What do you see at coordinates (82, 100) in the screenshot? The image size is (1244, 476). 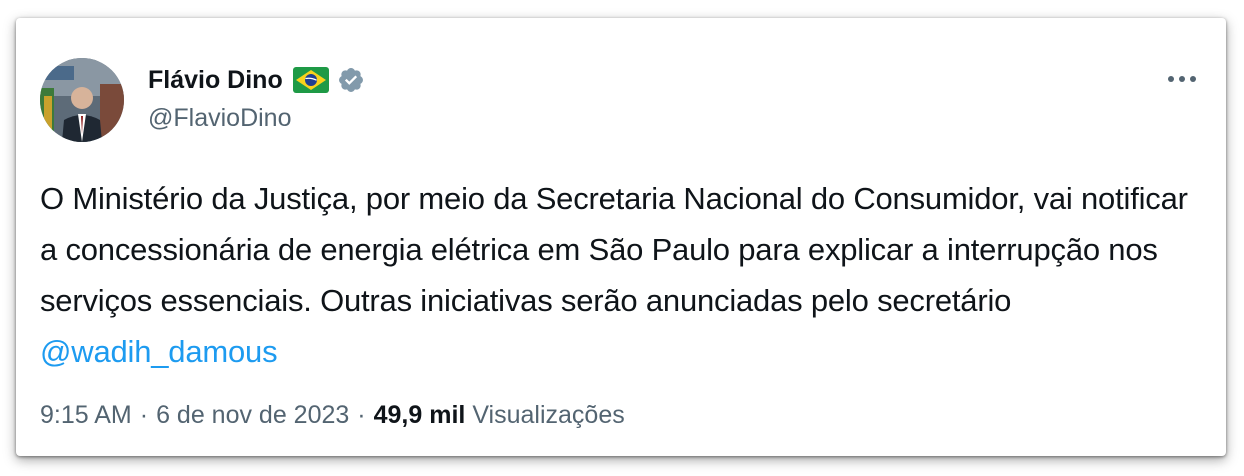 I see `avatar` at bounding box center [82, 100].